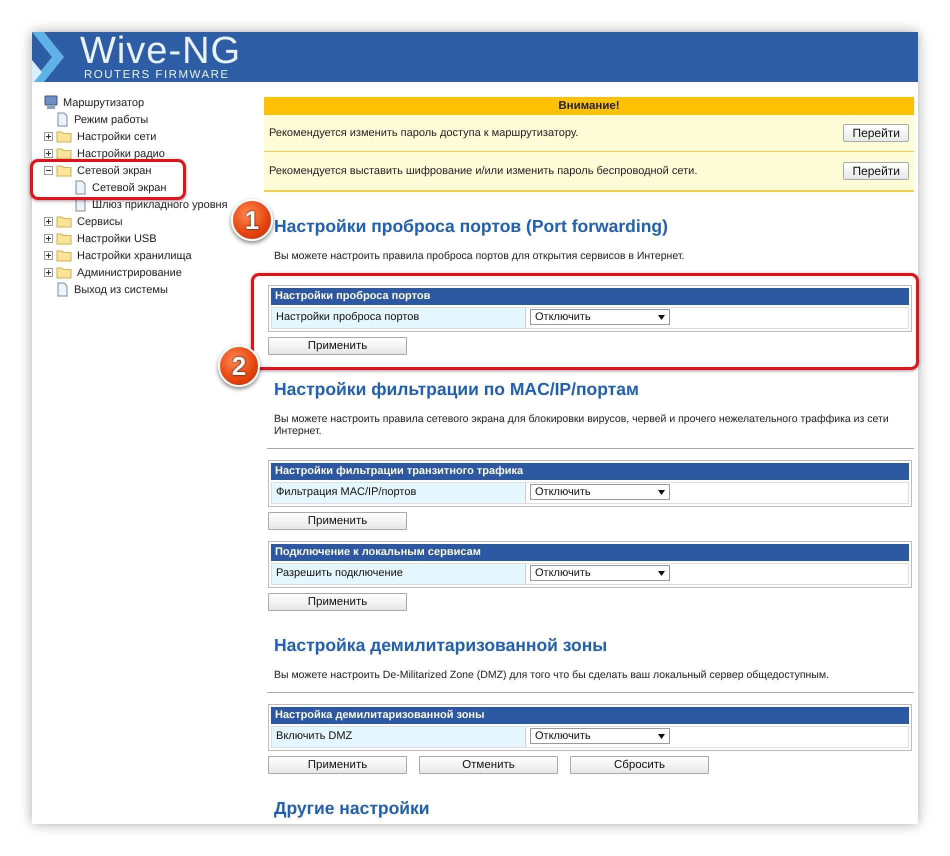  Describe the element at coordinates (116, 136) in the screenshot. I see `tree-item: Настройки сети` at that location.